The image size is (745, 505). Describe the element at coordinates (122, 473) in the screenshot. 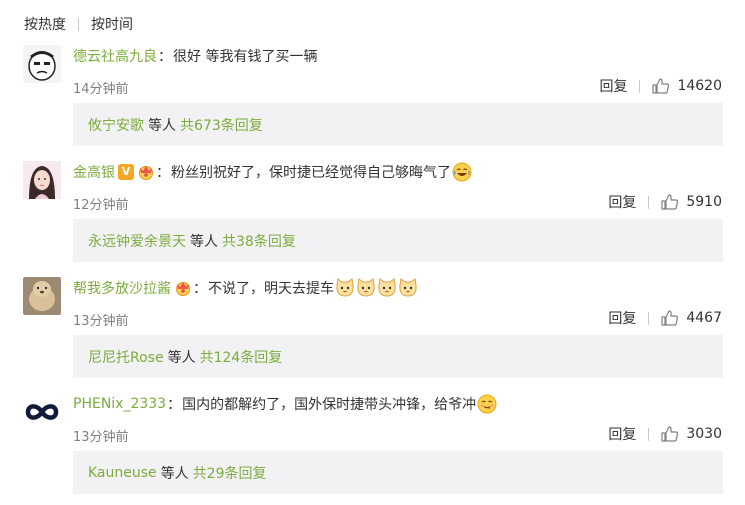

I see `sub-reply-users: Kauneuse` at that location.